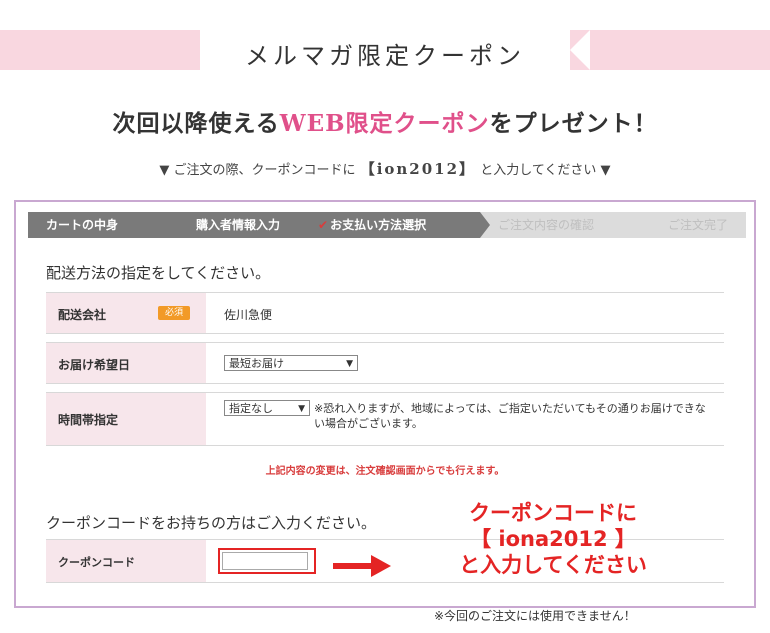  I want to click on instruction: ▼ ご注文の際、クーポンコードに 【ion2012】 と入力してください ▼, so click(385, 168).